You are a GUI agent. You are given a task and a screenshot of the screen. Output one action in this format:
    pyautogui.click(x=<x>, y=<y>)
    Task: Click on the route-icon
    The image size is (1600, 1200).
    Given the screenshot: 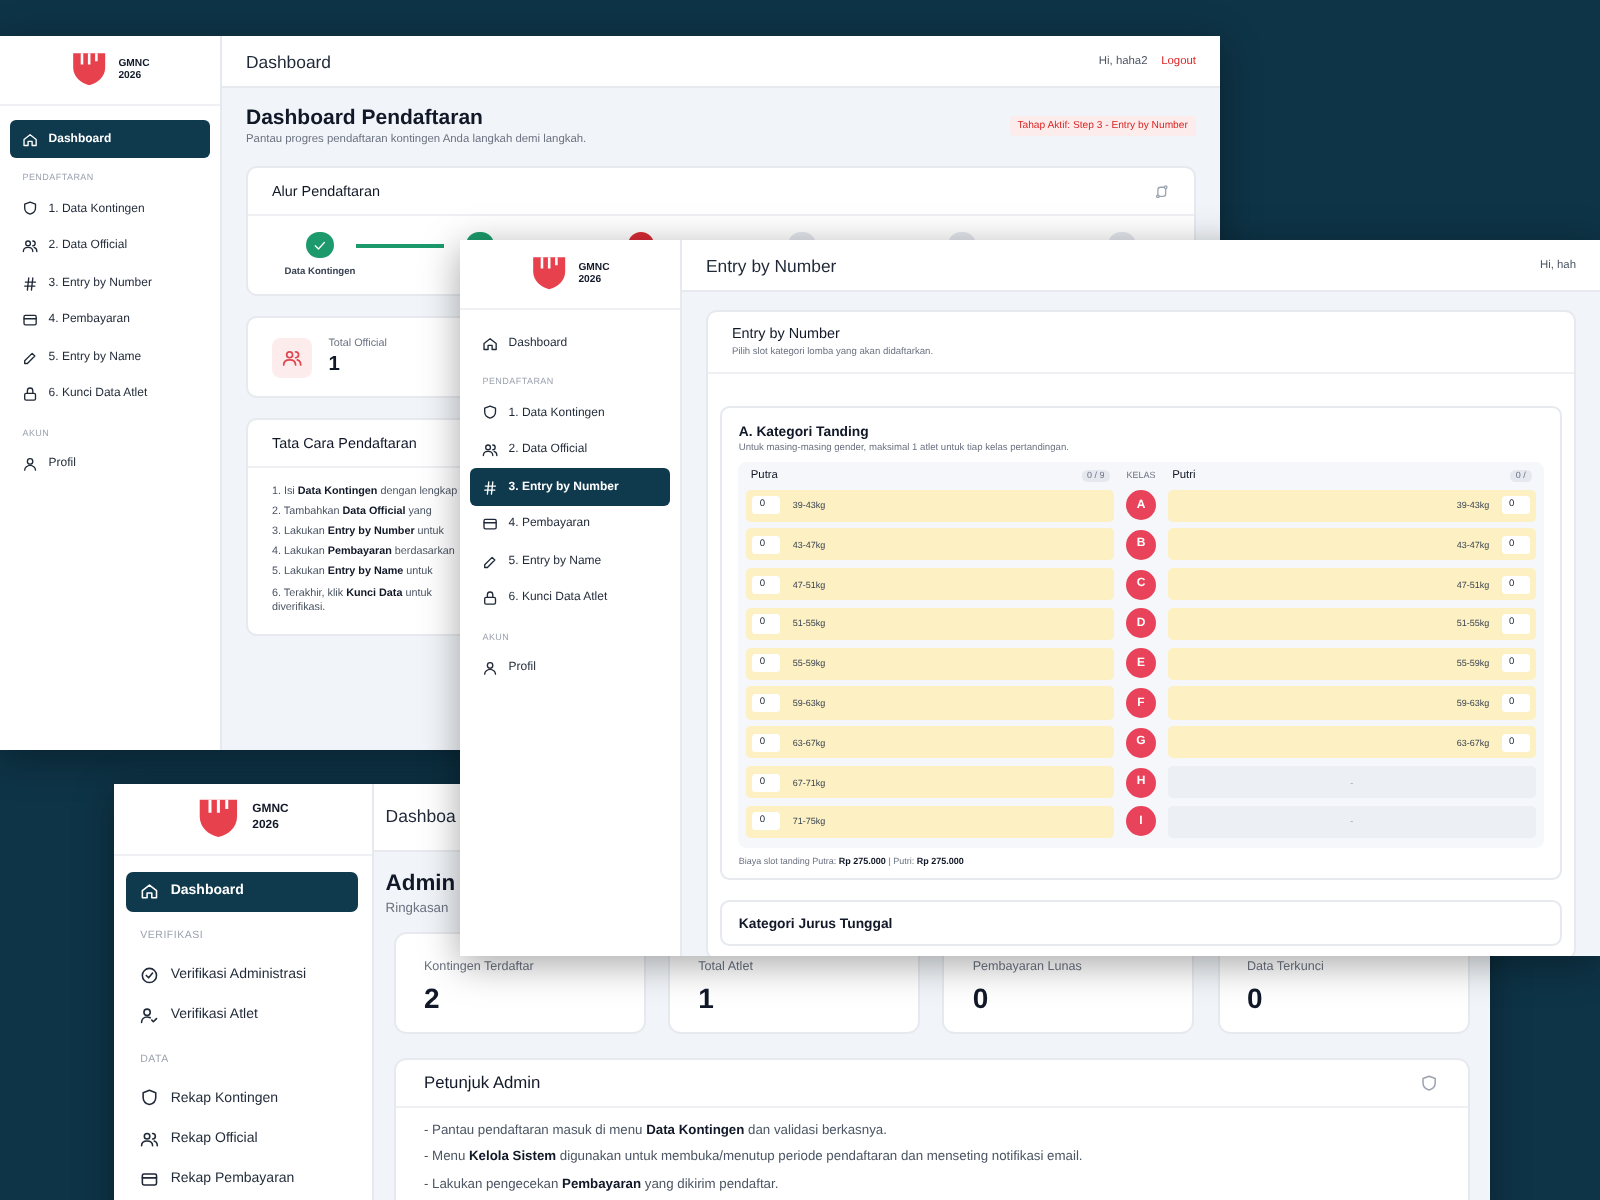 What is the action you would take?
    pyautogui.click(x=1162, y=191)
    